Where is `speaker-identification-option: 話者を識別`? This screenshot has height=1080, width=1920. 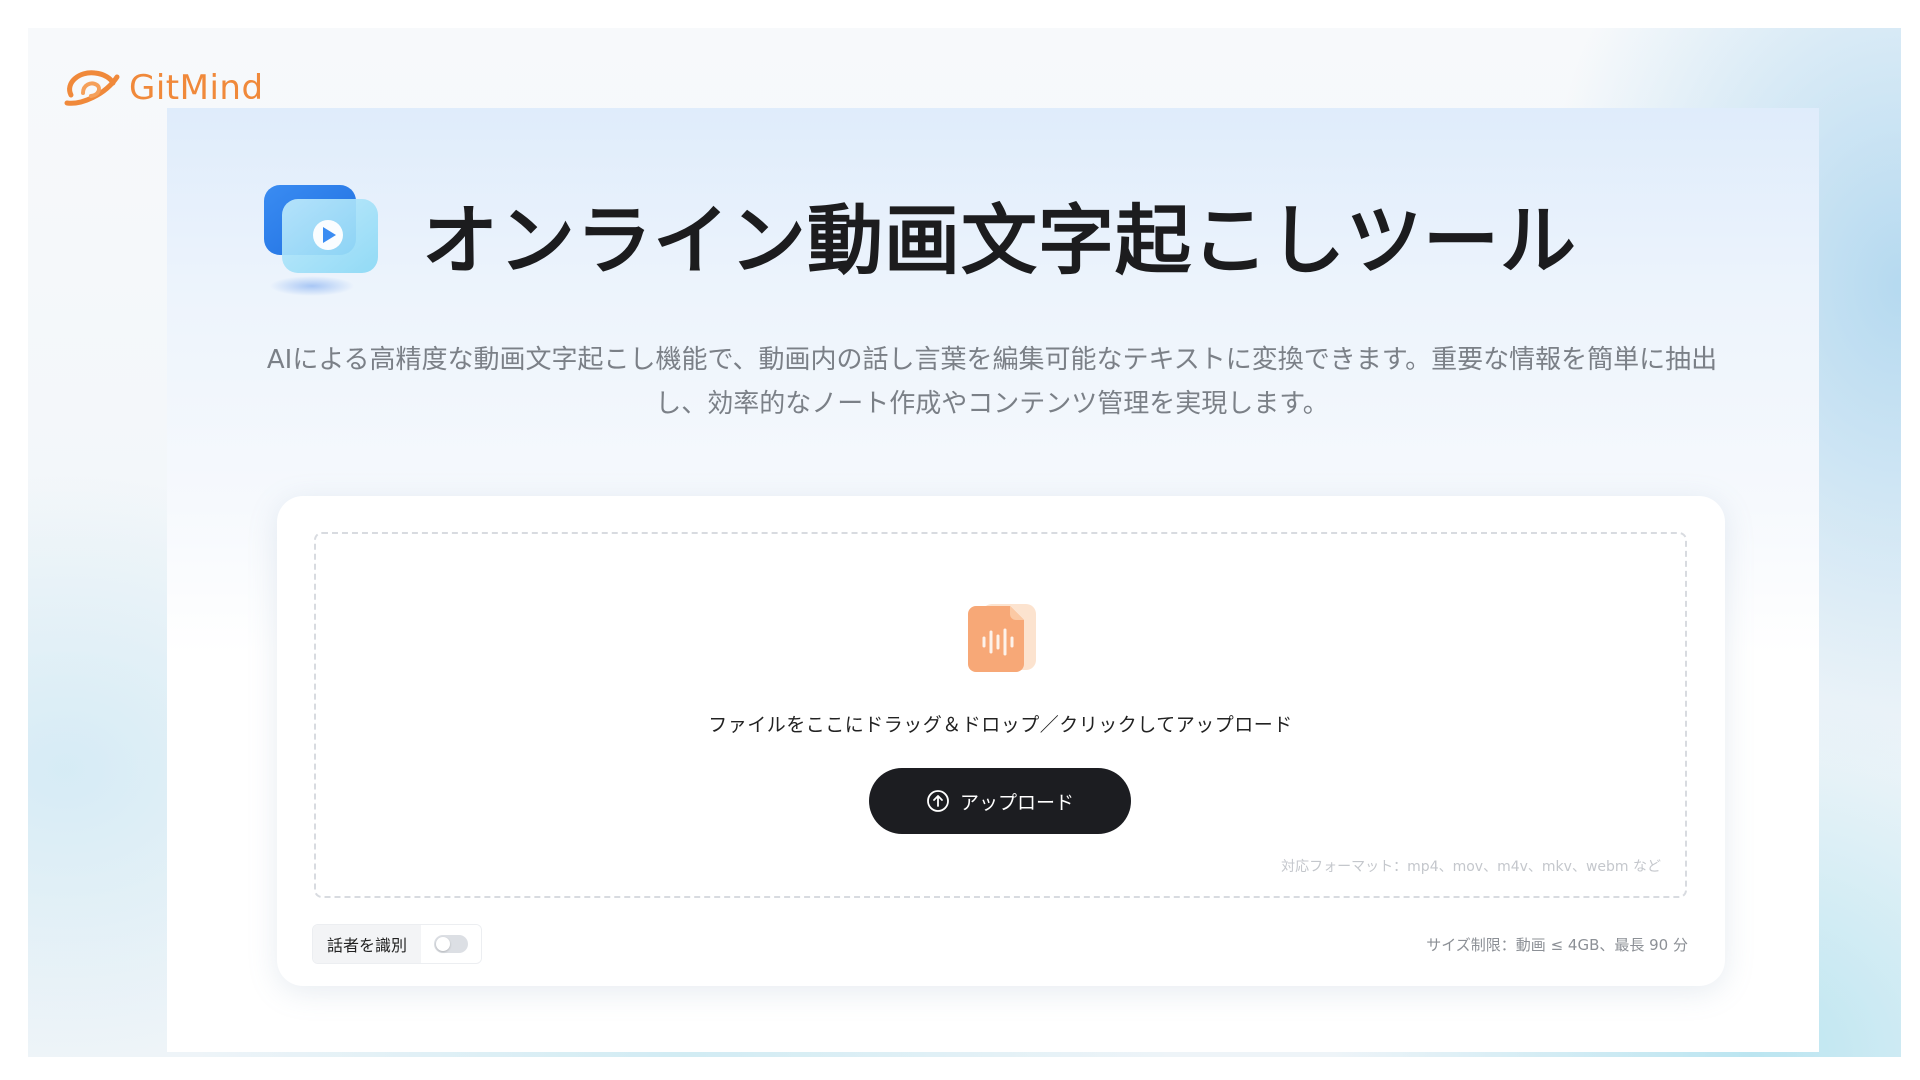 speaker-identification-option: 話者を識別 is located at coordinates (397, 944).